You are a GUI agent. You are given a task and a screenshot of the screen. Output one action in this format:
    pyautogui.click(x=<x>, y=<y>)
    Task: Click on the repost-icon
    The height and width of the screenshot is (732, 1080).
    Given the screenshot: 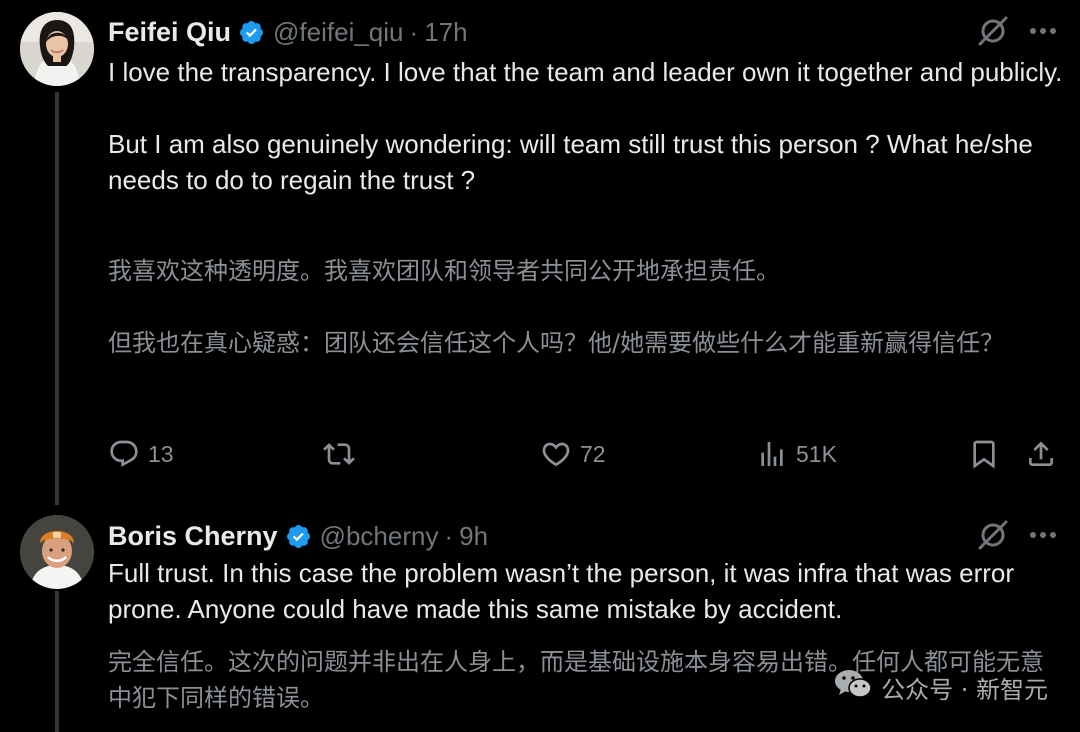 What is the action you would take?
    pyautogui.click(x=339, y=454)
    